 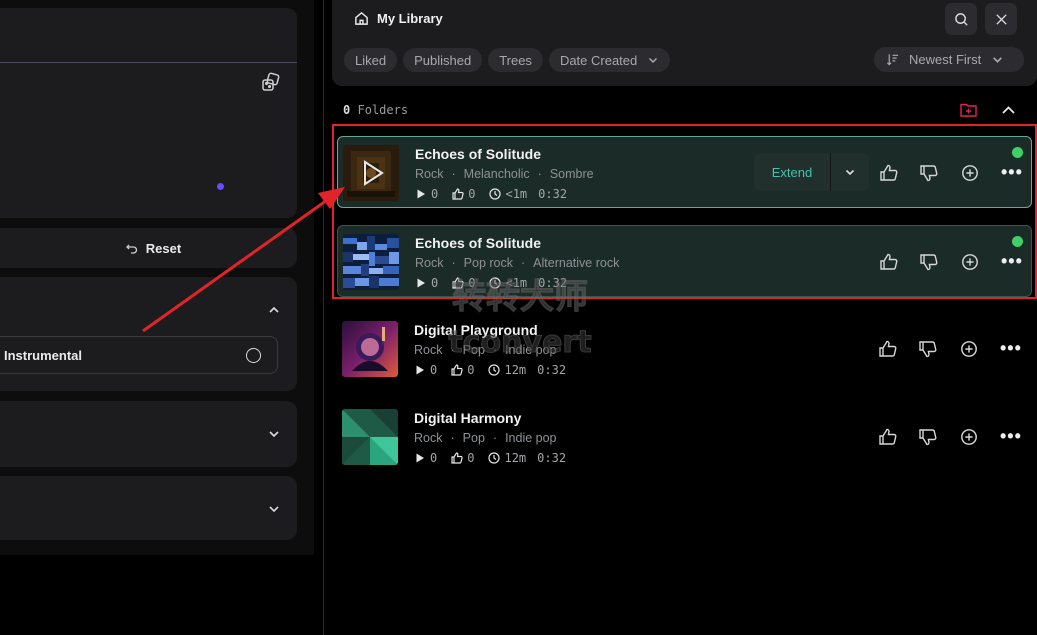 I want to click on library-title: My Library, so click(x=398, y=18).